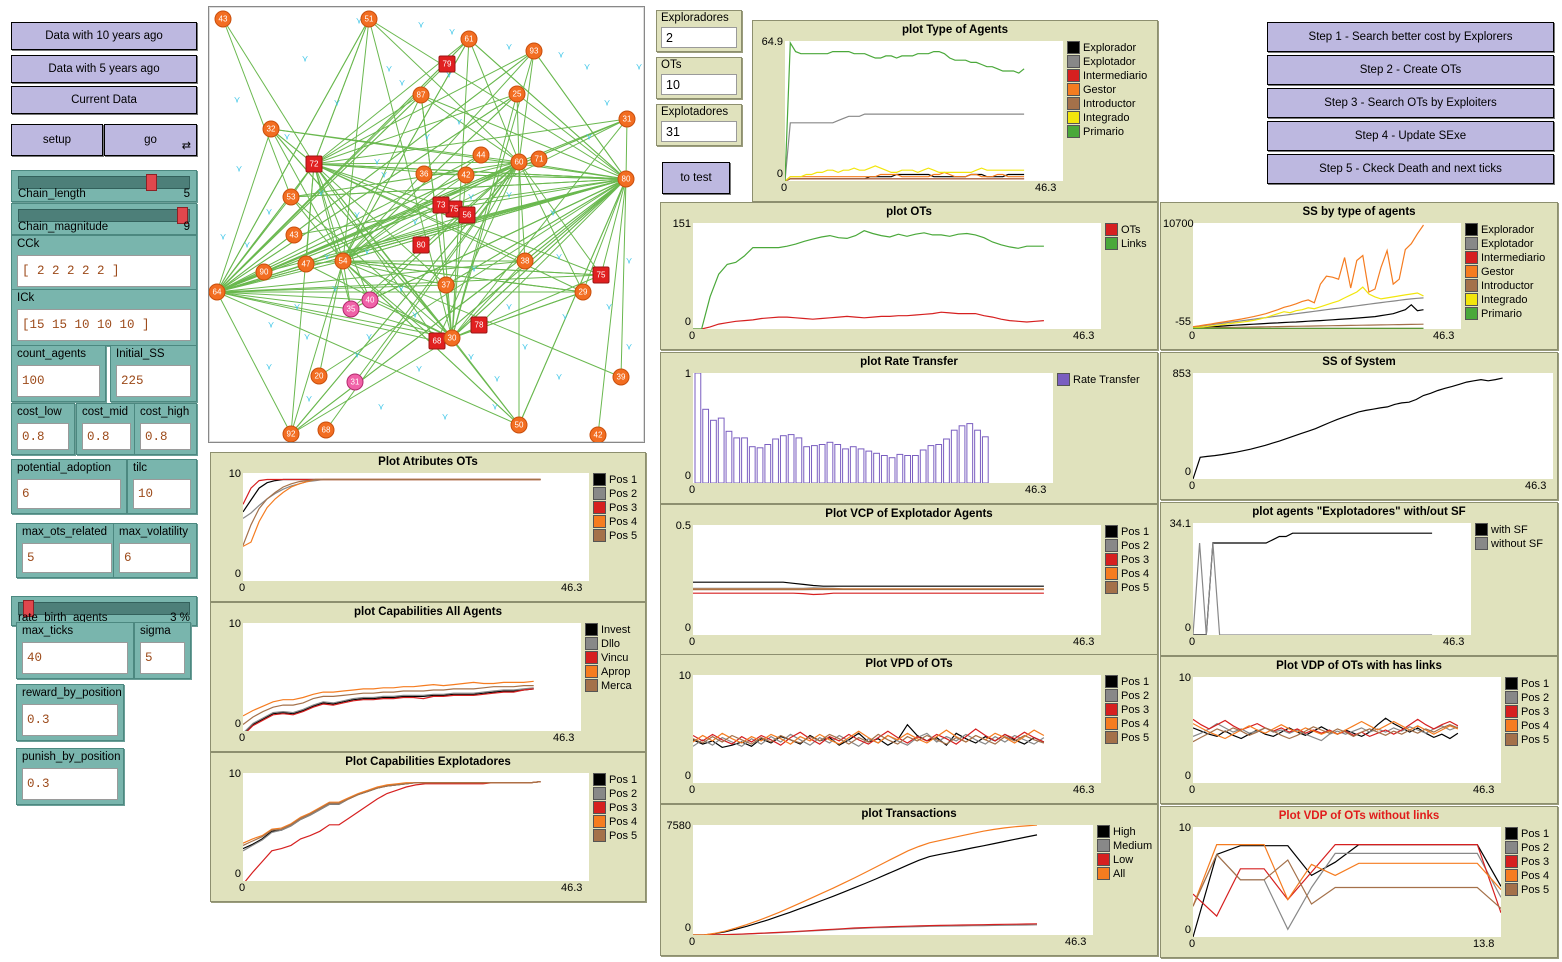 This screenshot has height=962, width=1562. I want to click on slider-thumb, so click(151, 182).